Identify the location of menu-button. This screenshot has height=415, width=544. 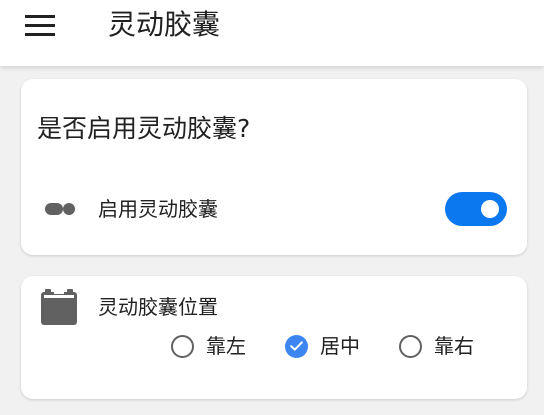
(40, 26).